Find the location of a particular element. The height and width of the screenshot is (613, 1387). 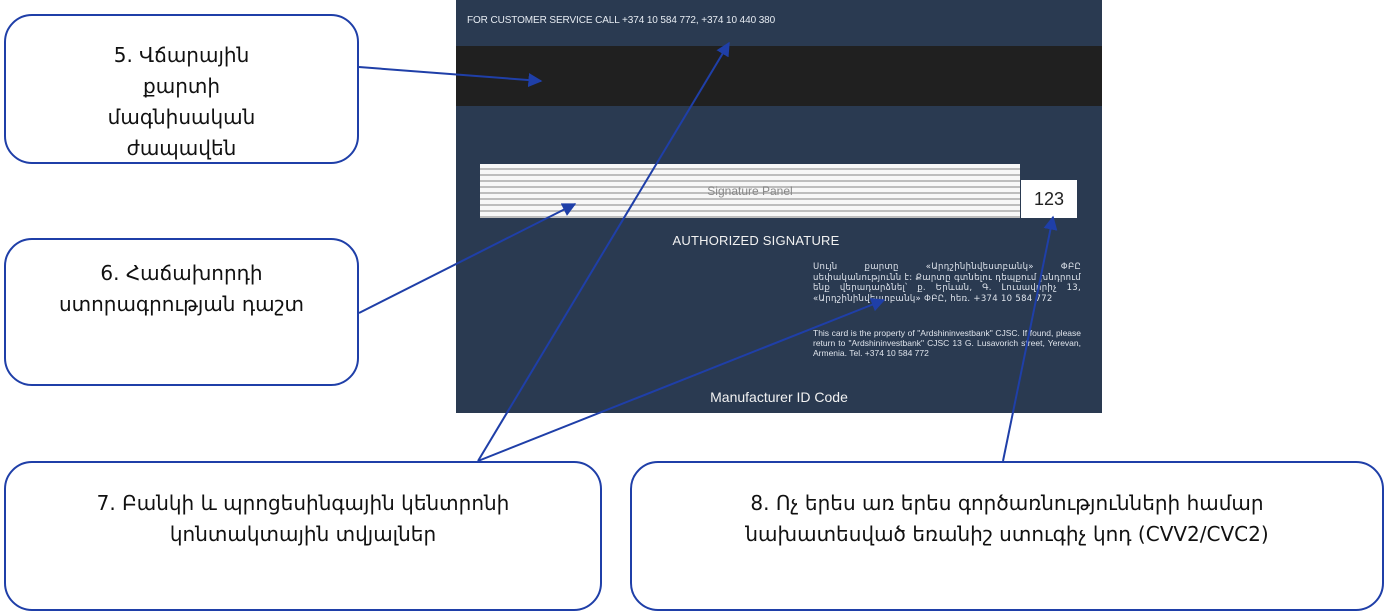

arrow-to-magnetic-stripe is located at coordinates (450, 77).